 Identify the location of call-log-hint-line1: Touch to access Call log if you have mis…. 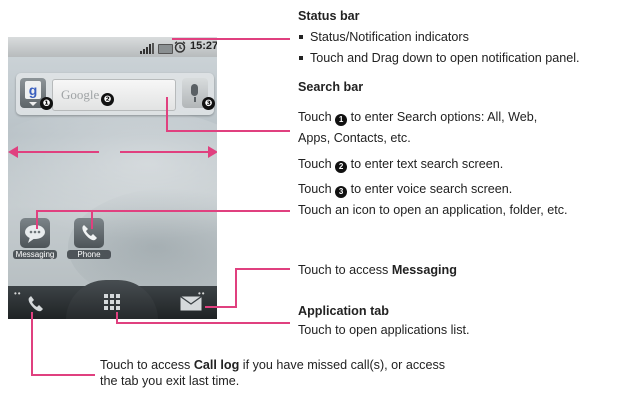
(273, 365).